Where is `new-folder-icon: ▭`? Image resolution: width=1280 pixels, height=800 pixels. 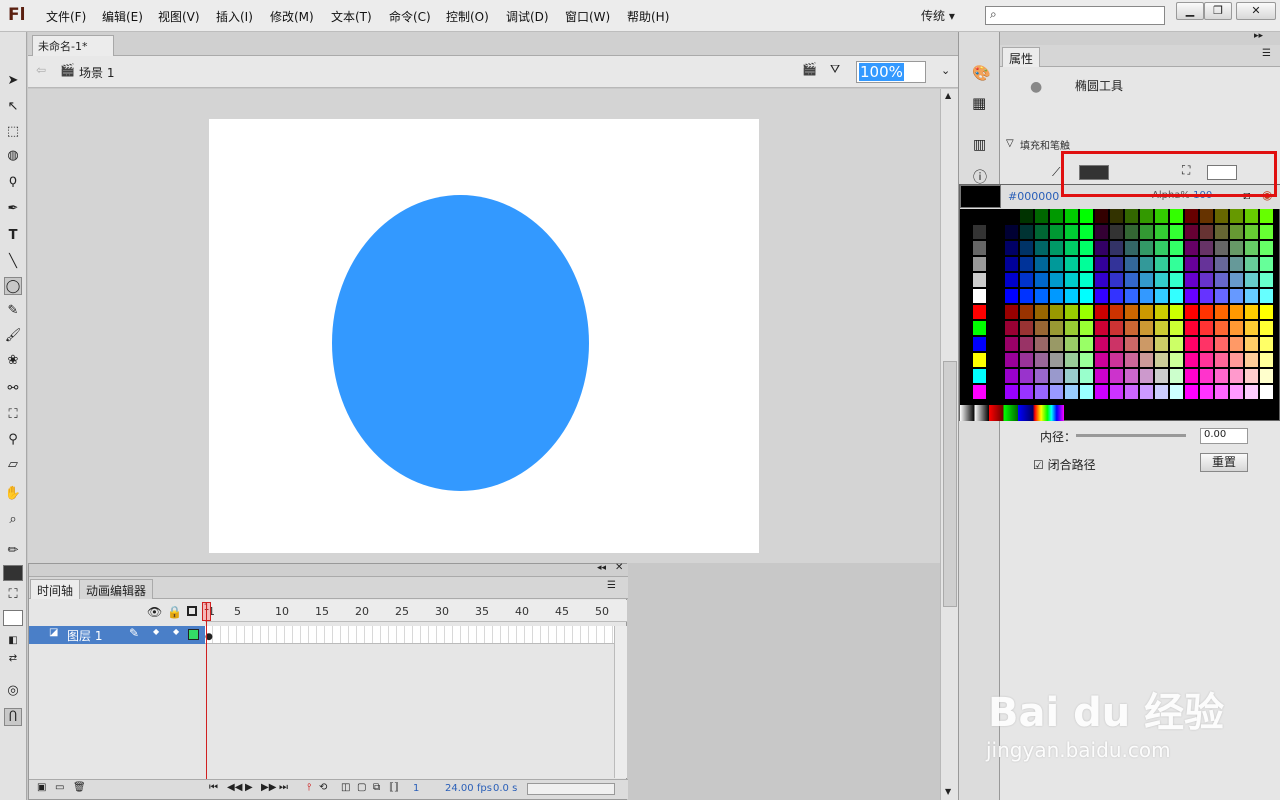
new-folder-icon: ▭ is located at coordinates (59, 787).